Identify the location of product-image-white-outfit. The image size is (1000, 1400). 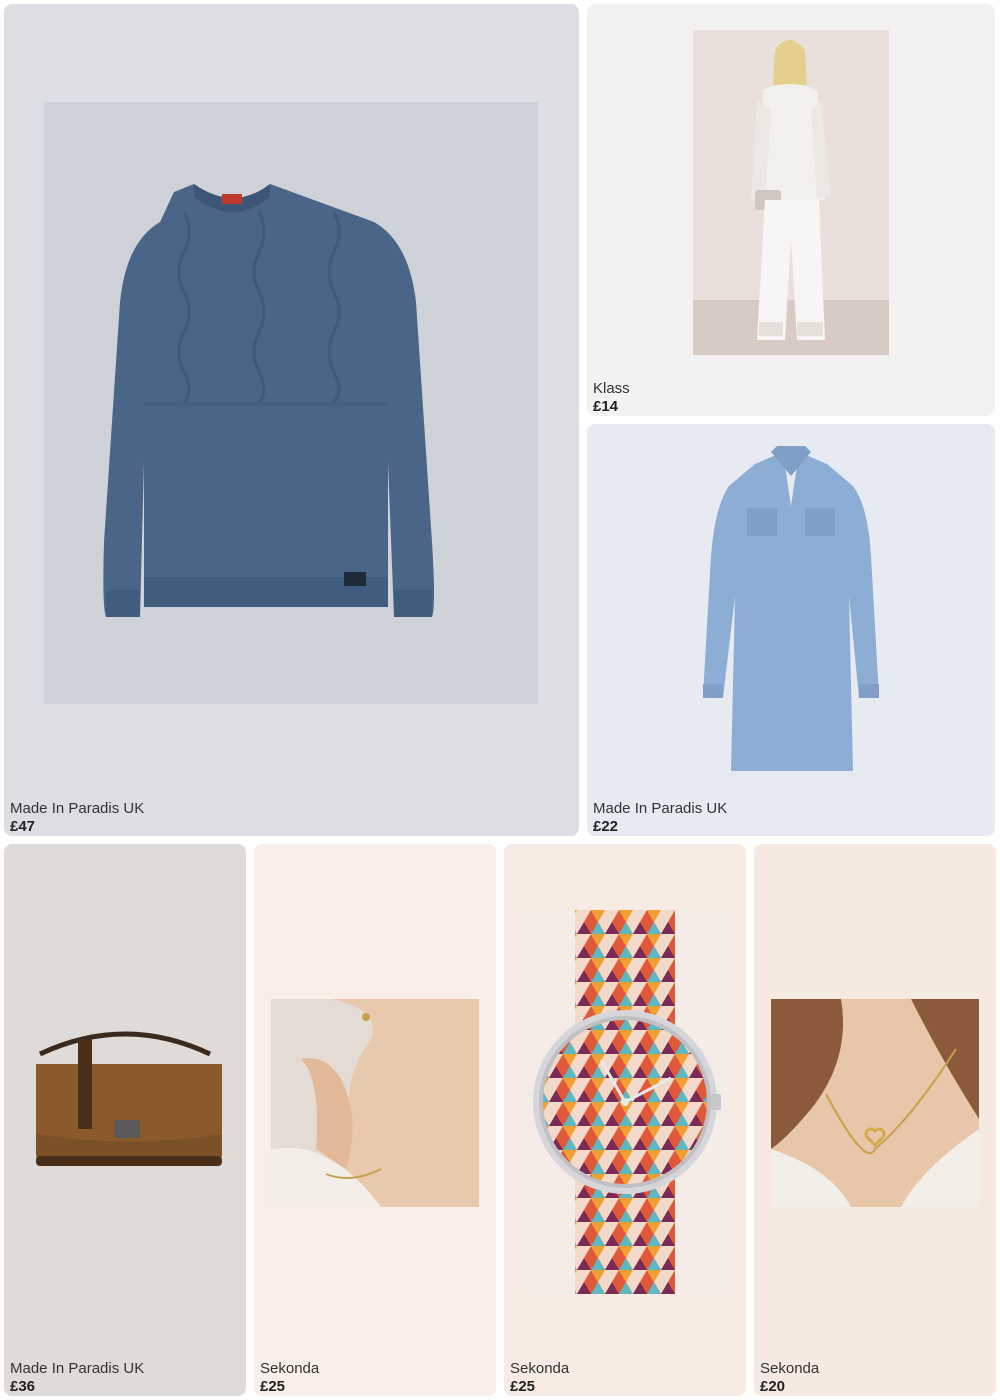
(791, 192).